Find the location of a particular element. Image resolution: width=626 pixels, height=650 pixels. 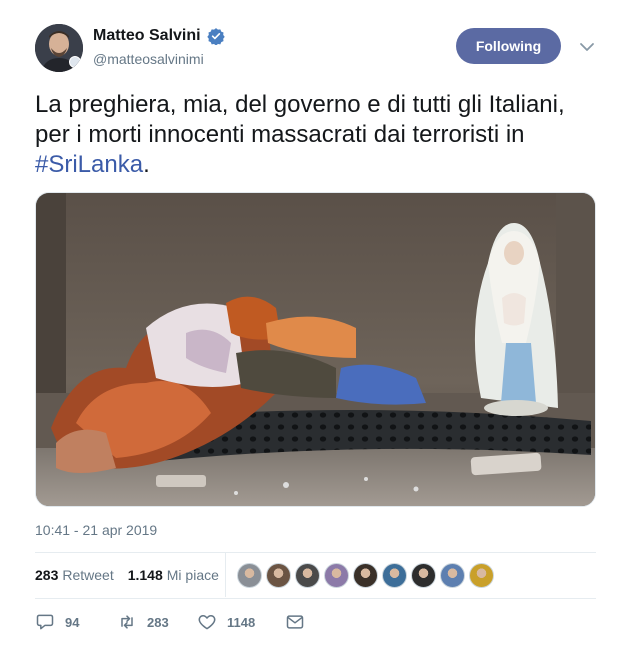

user-name: Matteo Salvini is located at coordinates (147, 36).